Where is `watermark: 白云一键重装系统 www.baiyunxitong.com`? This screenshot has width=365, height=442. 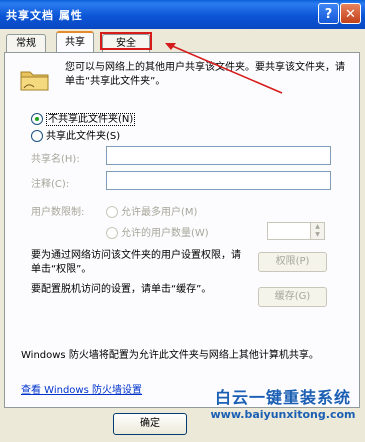 watermark: 白云一键重装系统 www.baiyunxitong.com is located at coordinates (283, 402).